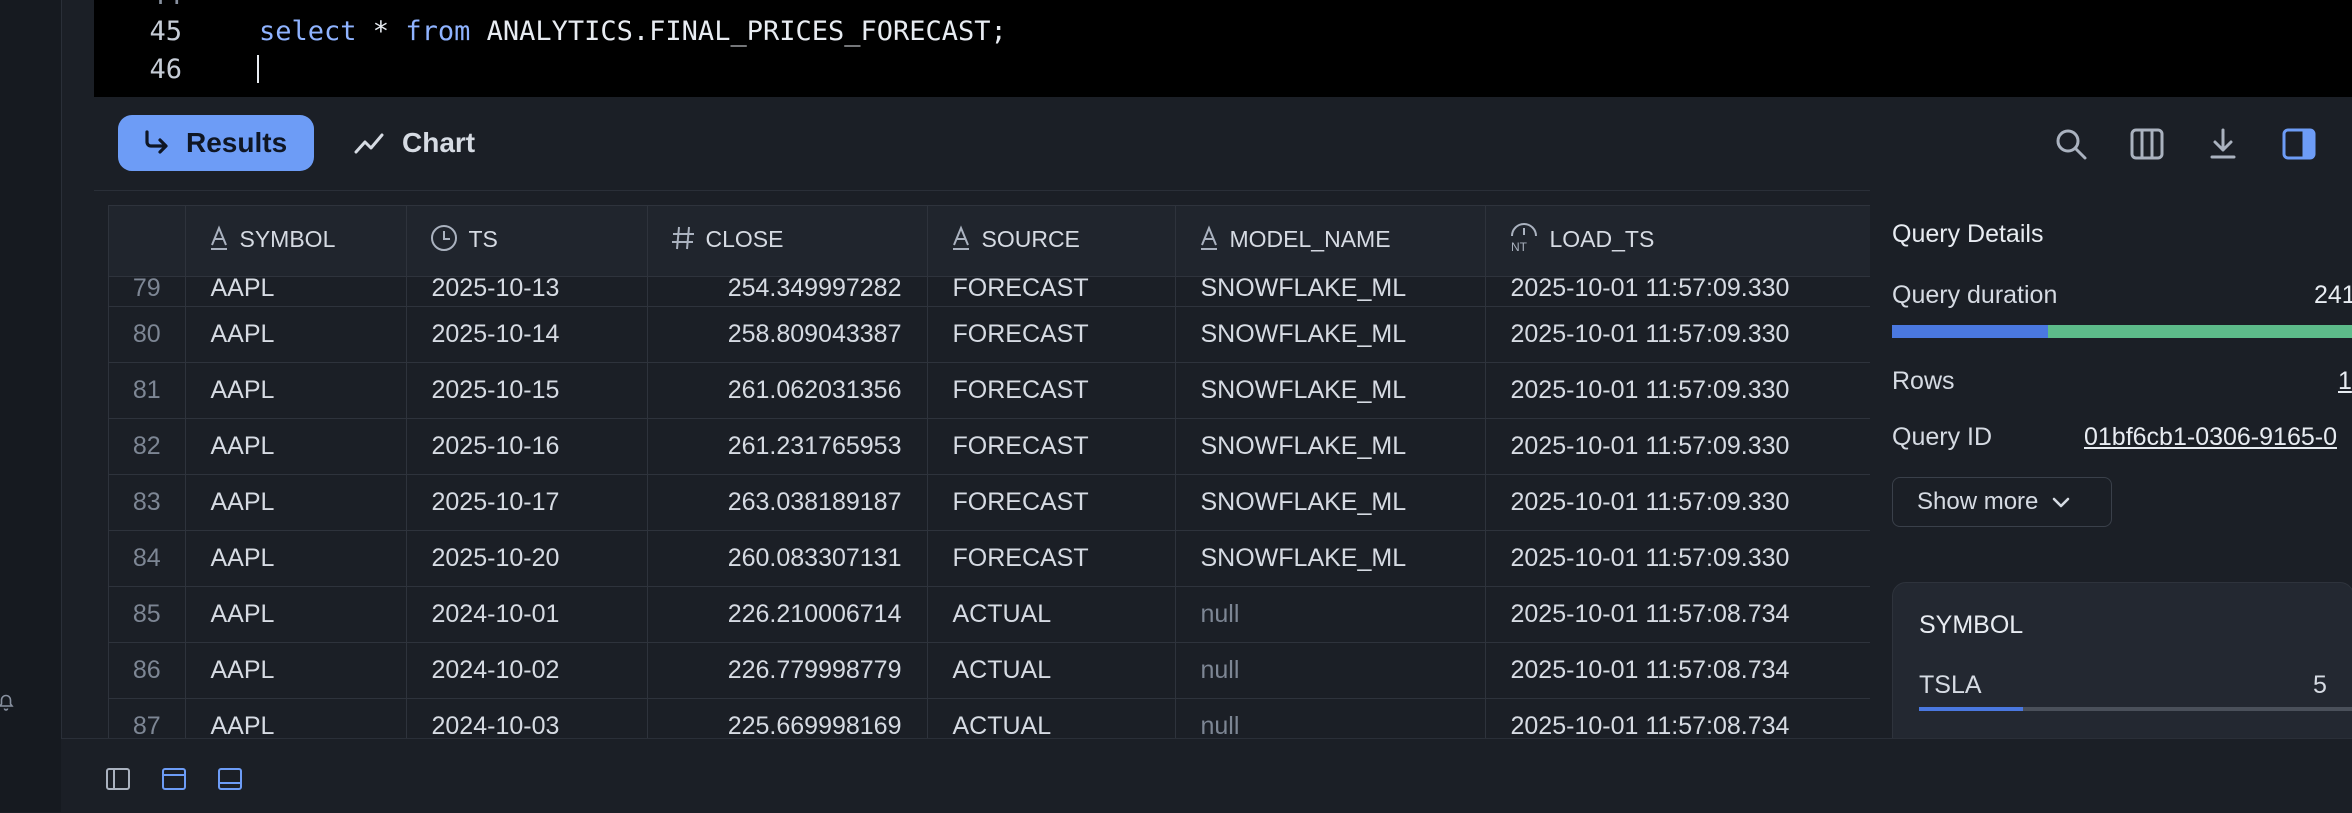 Image resolution: width=2352 pixels, height=813 pixels. Describe the element at coordinates (1678, 241) in the screenshot. I see `column-header-load-ts: NT LOAD_TS` at that location.